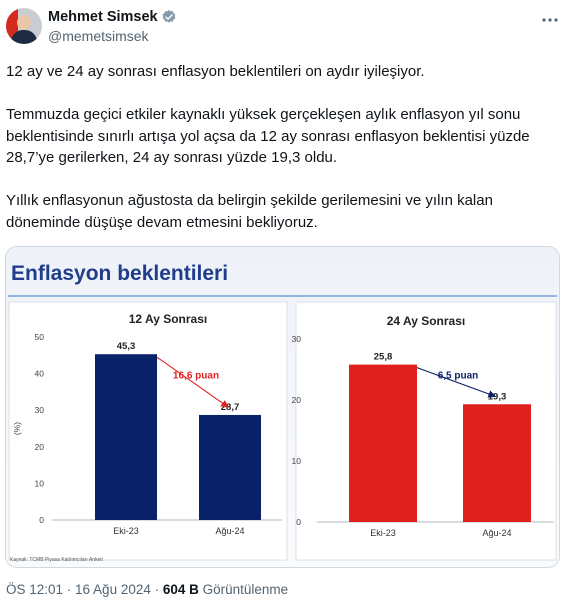  What do you see at coordinates (119, 273) in the screenshot?
I see `card-title: Enflasyon beklentileri` at bounding box center [119, 273].